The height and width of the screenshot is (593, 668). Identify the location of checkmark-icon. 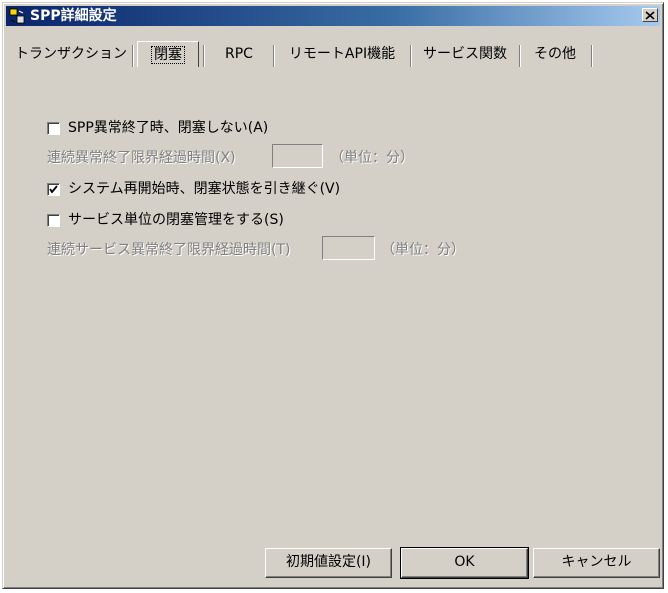
(53, 189).